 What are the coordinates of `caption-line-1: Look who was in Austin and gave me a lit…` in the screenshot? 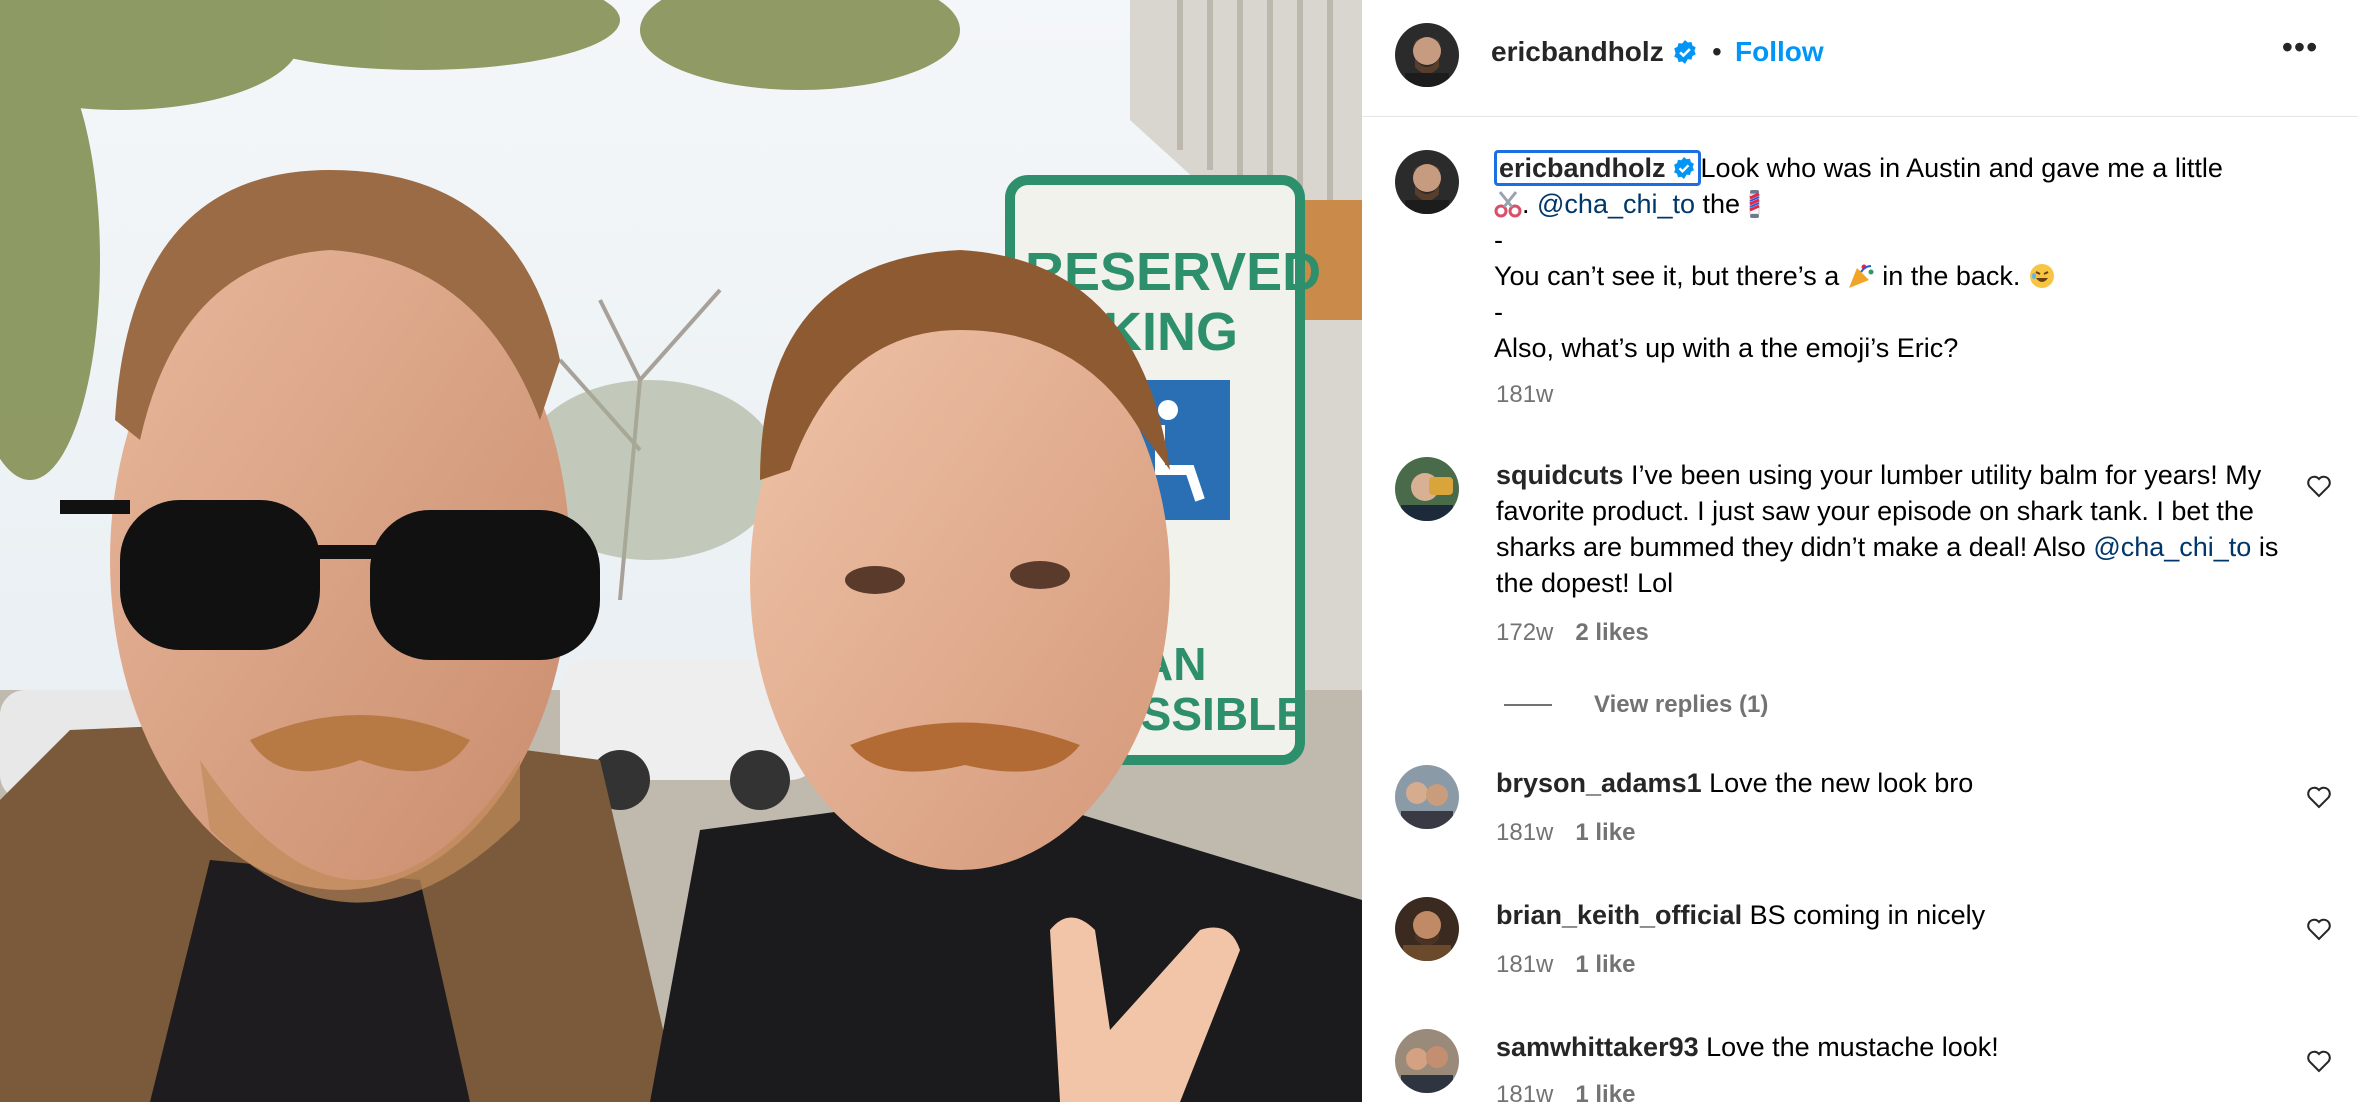 It's located at (1961, 168).